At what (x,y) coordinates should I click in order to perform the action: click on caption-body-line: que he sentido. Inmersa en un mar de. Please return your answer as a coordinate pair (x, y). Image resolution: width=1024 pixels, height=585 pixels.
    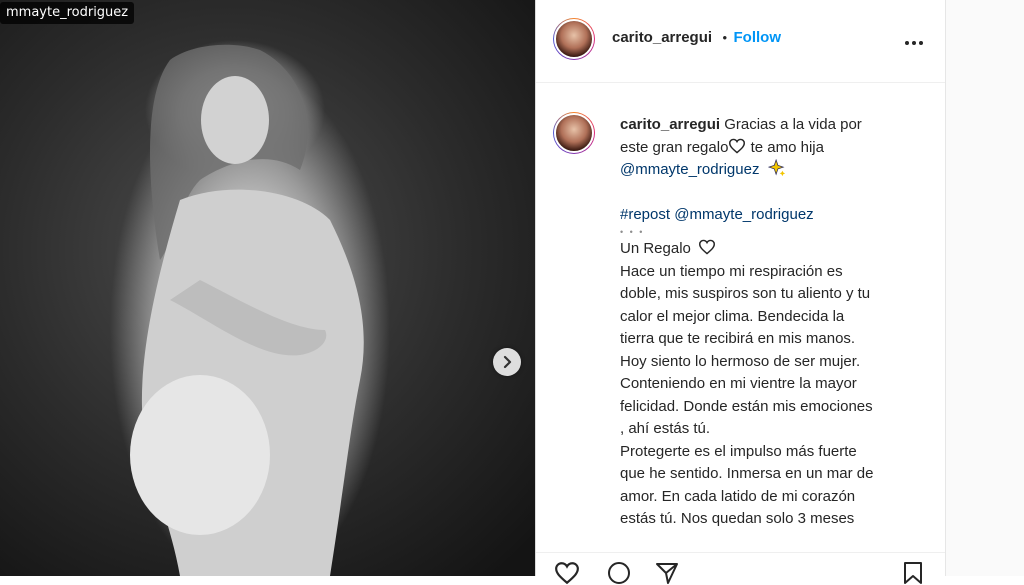
    Looking at the image, I should click on (747, 473).